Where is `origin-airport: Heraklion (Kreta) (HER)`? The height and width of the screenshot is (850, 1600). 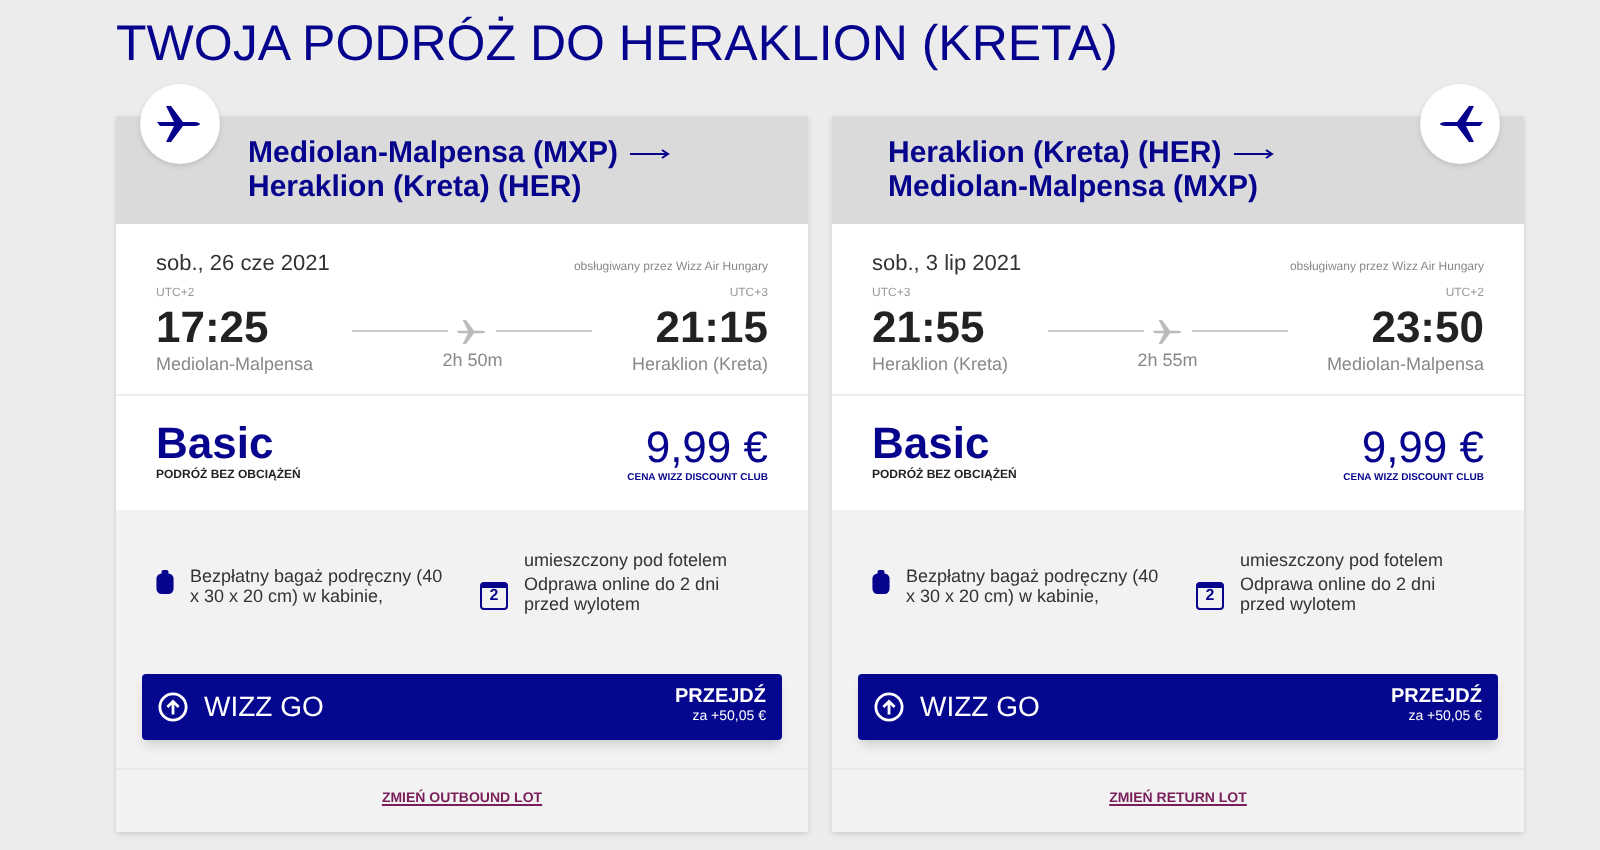 origin-airport: Heraklion (Kreta) (HER) is located at coordinates (1055, 153).